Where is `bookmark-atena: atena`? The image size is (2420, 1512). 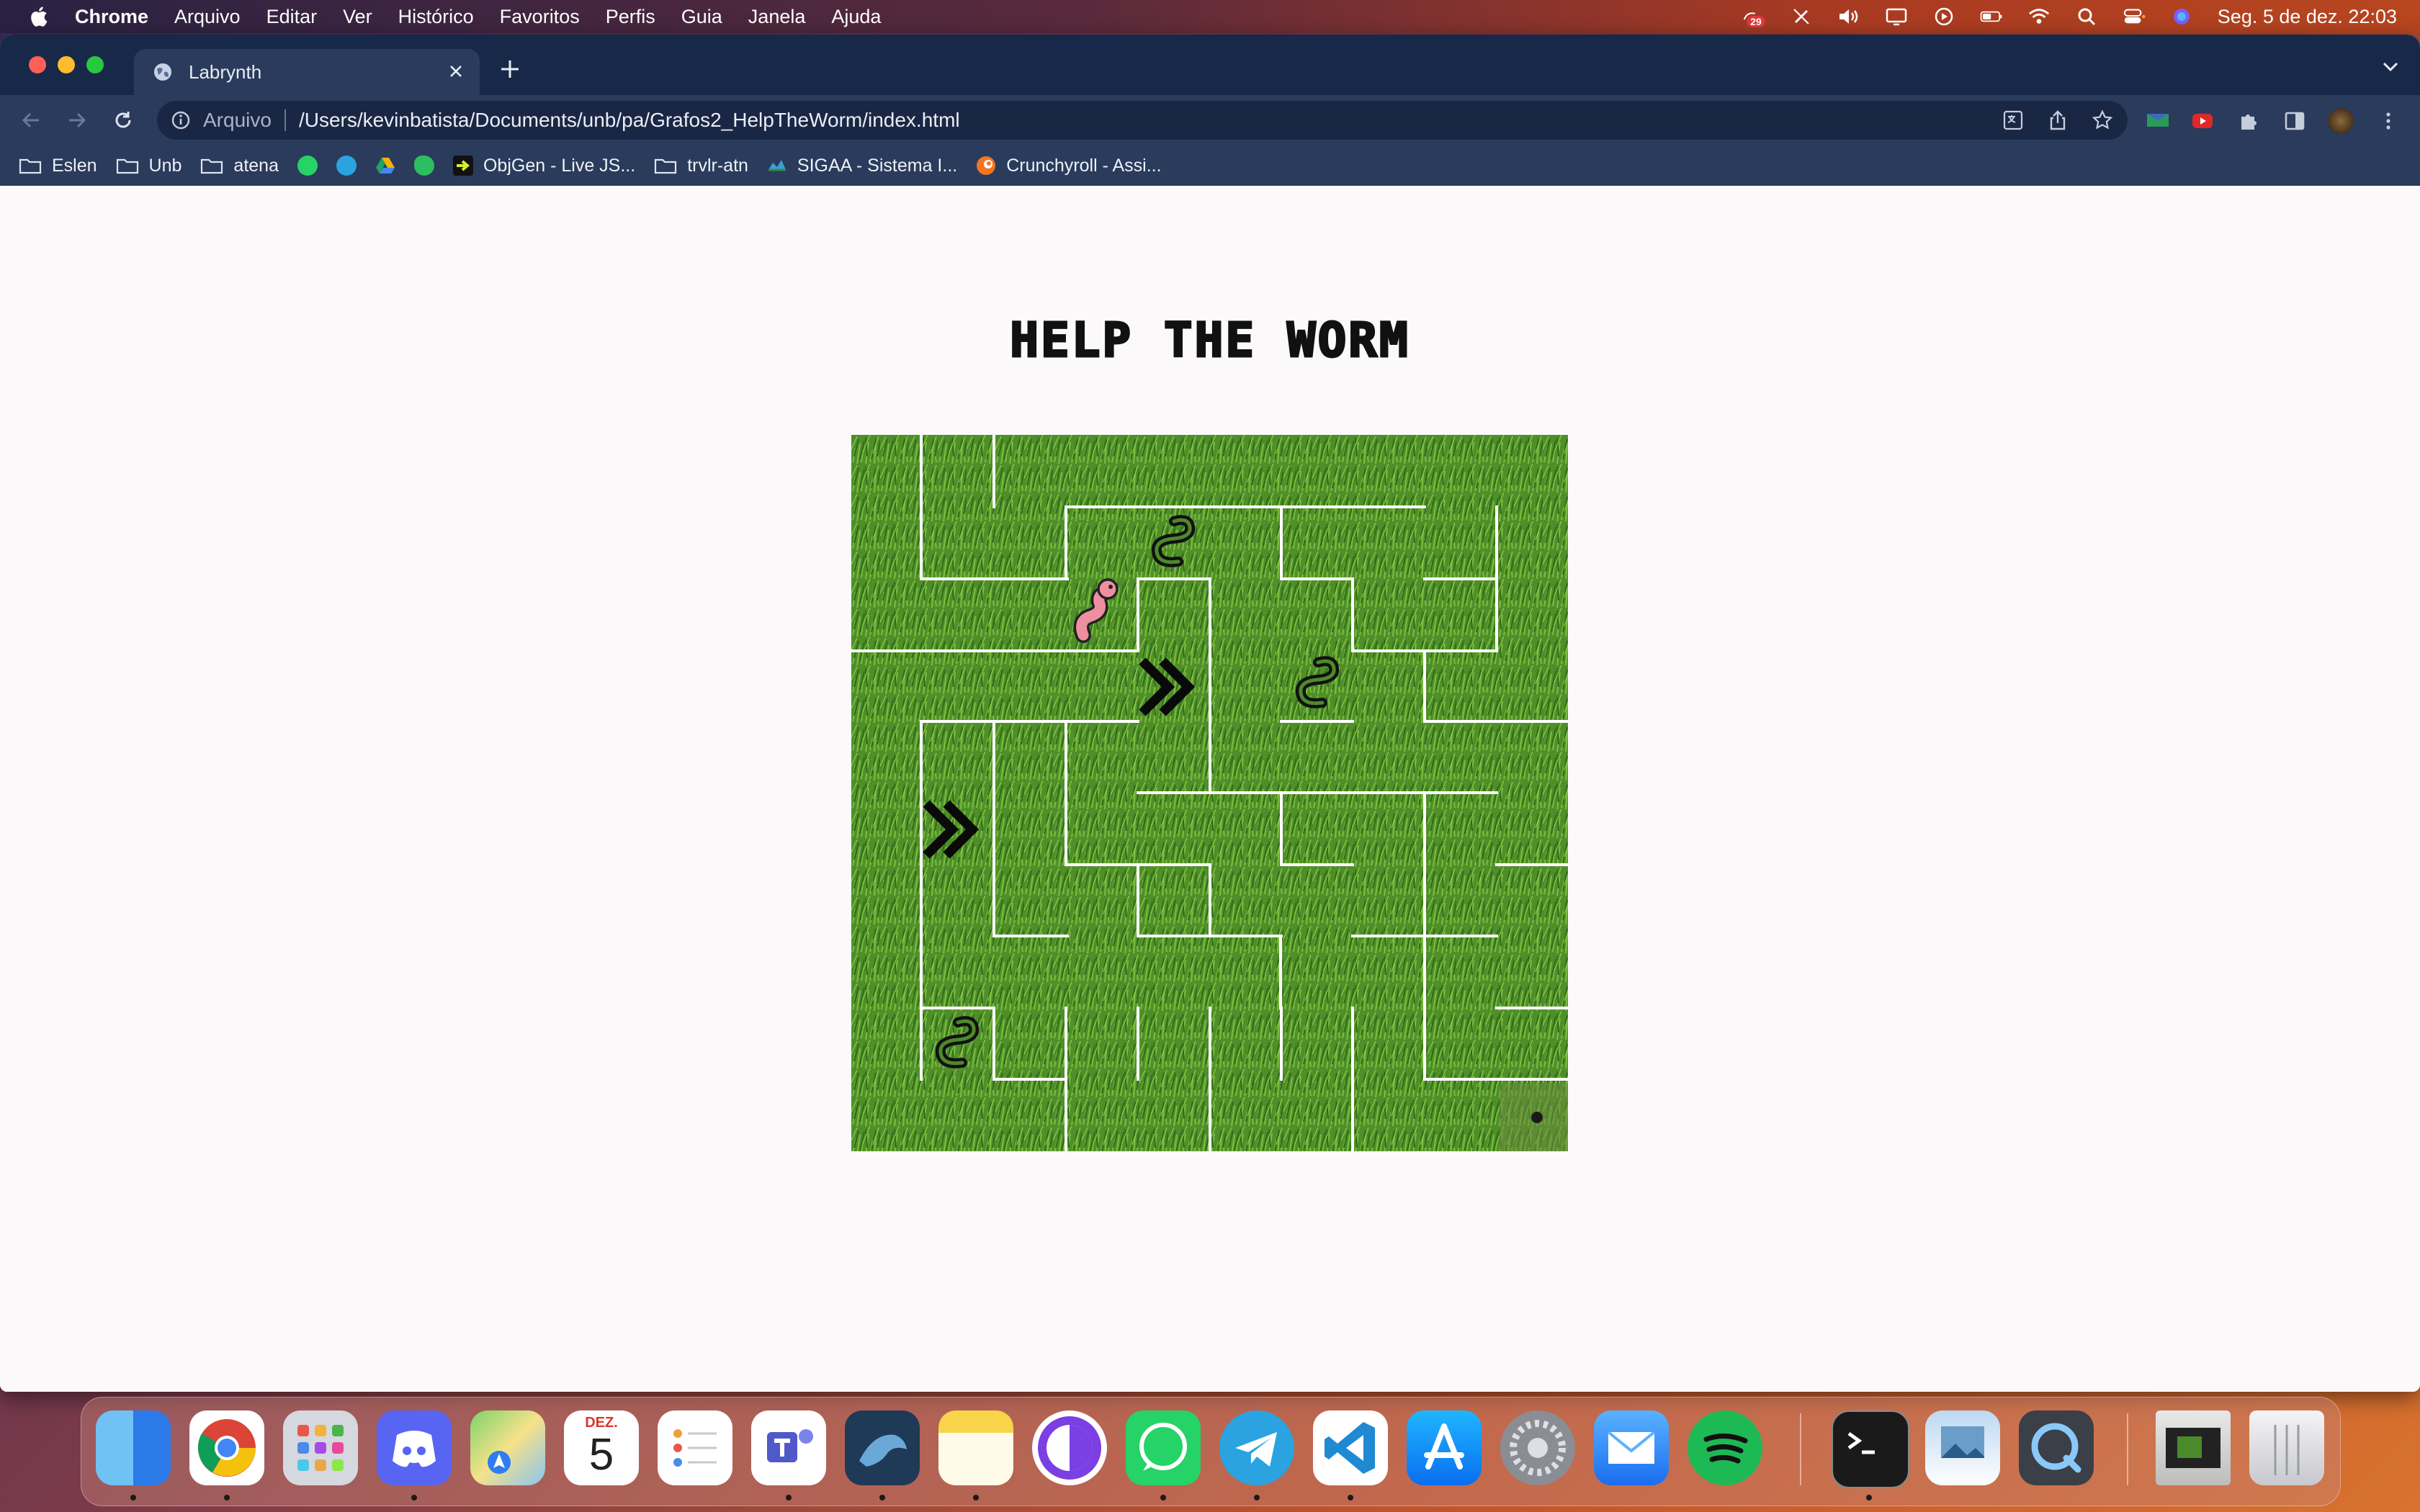 bookmark-atena: atena is located at coordinates (239, 166).